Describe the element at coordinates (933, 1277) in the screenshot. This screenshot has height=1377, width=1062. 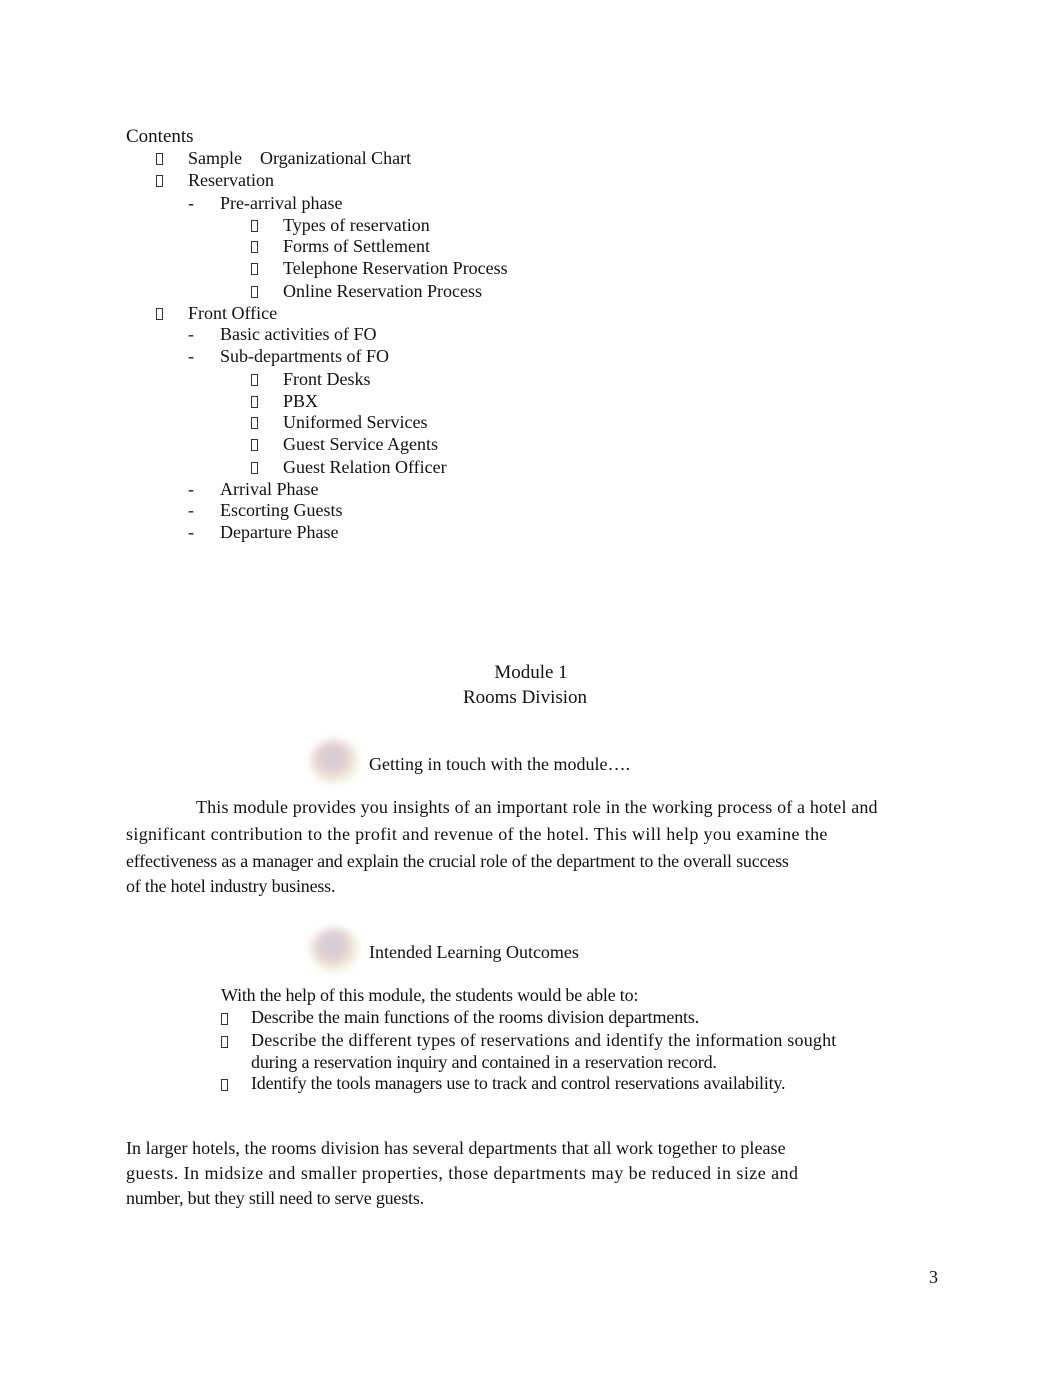
I see `page-number: 3` at that location.